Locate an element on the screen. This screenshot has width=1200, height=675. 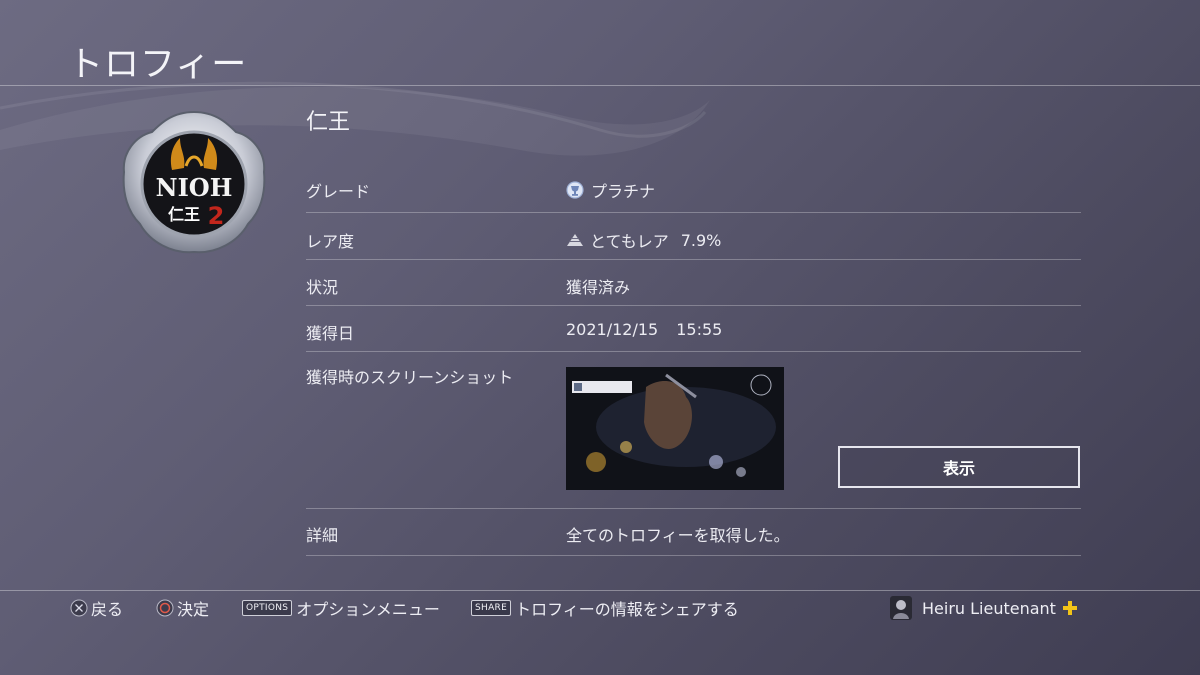
options-key-badge: OPTIONS is located at coordinates (267, 608).